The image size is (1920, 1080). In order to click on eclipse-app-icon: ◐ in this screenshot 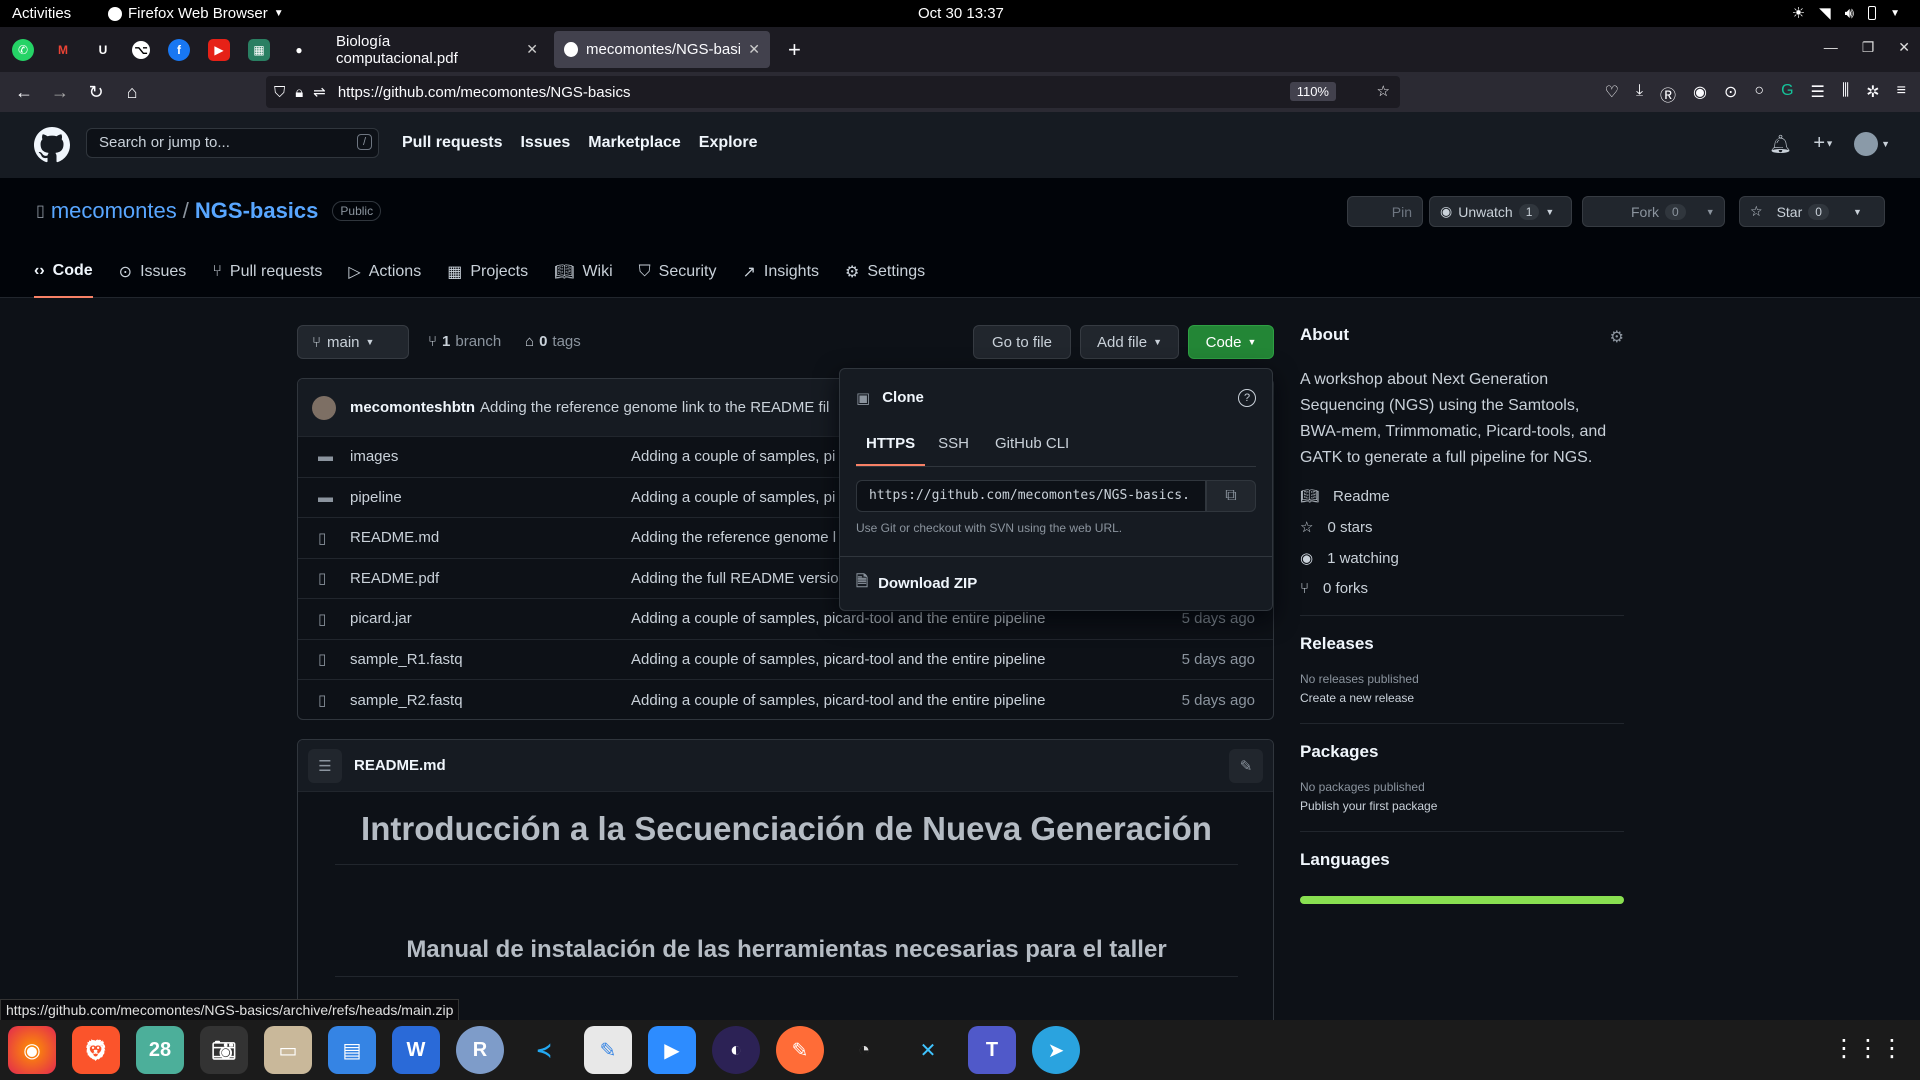, I will do `click(736, 1050)`.